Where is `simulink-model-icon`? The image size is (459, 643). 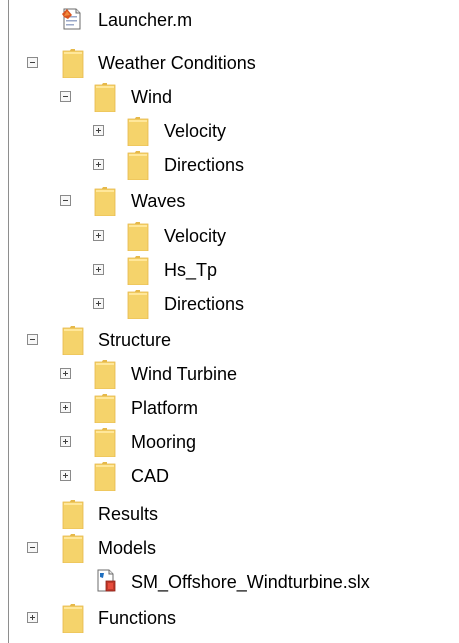 simulink-model-icon is located at coordinates (106, 581).